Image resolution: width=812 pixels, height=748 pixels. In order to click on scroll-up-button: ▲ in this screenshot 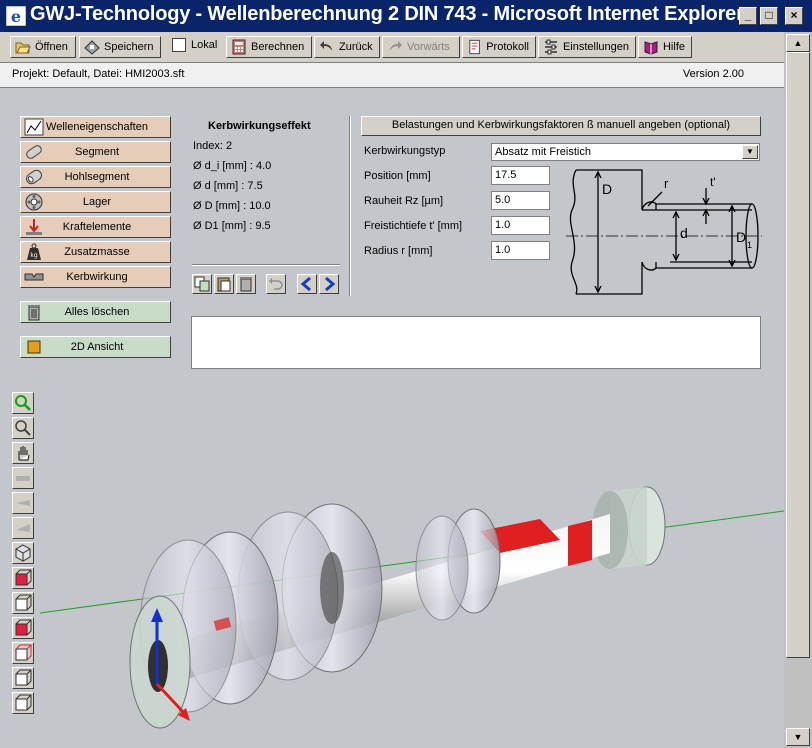, I will do `click(798, 43)`.